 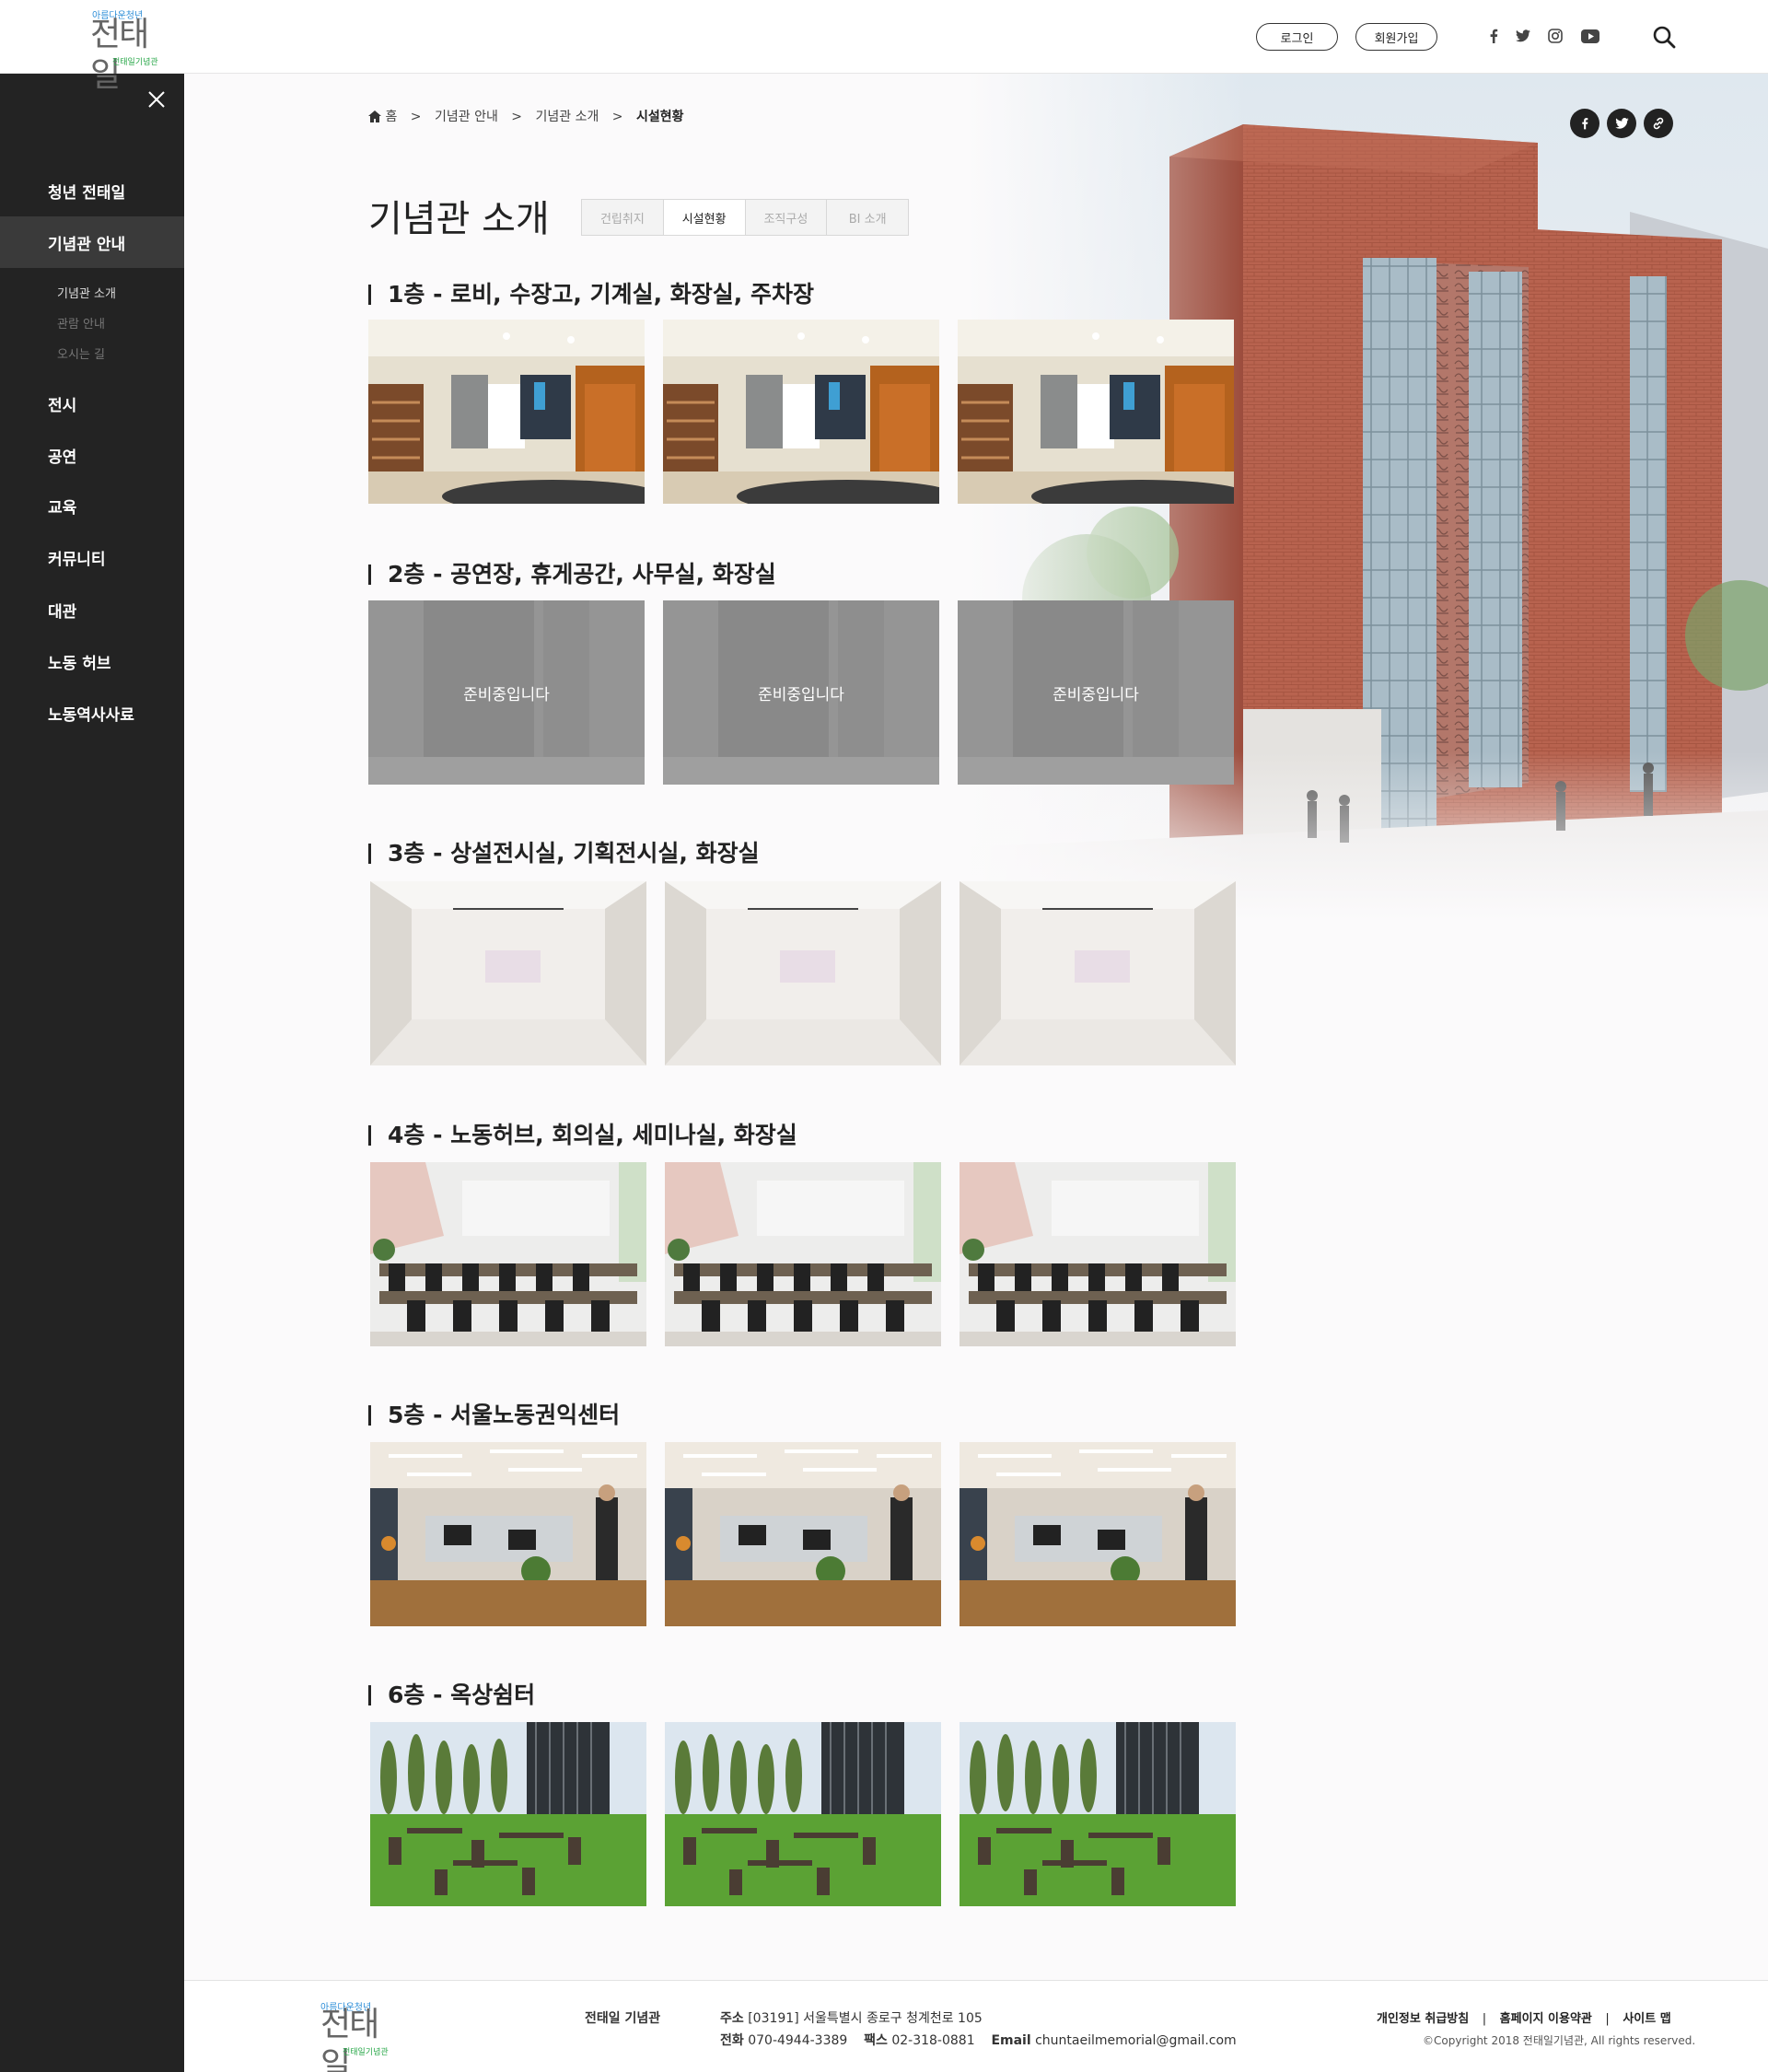 I want to click on floor-2-title: 2층 - 공연장, 휴게공간, 사무실, 화장실, so click(x=572, y=572).